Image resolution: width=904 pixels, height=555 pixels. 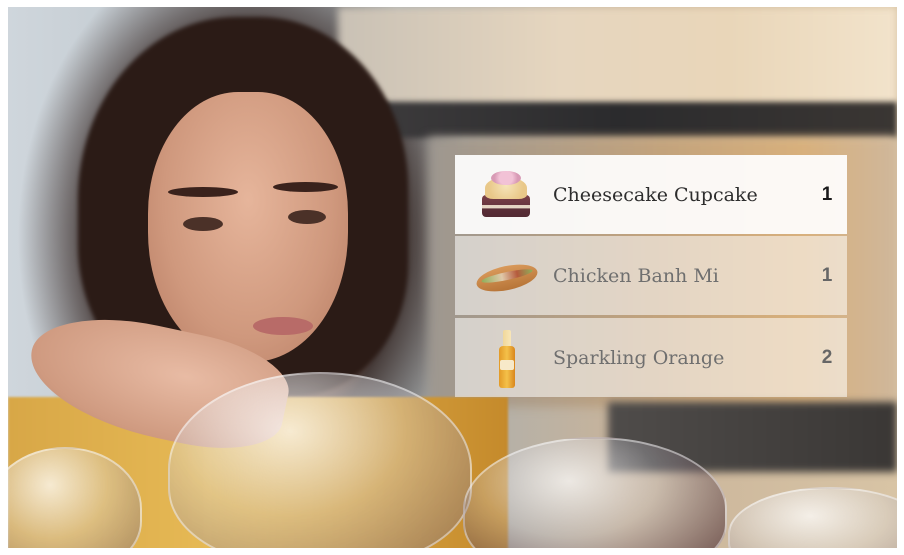 I want to click on cart-item-name: Chicken Banh Mi, so click(x=636, y=275).